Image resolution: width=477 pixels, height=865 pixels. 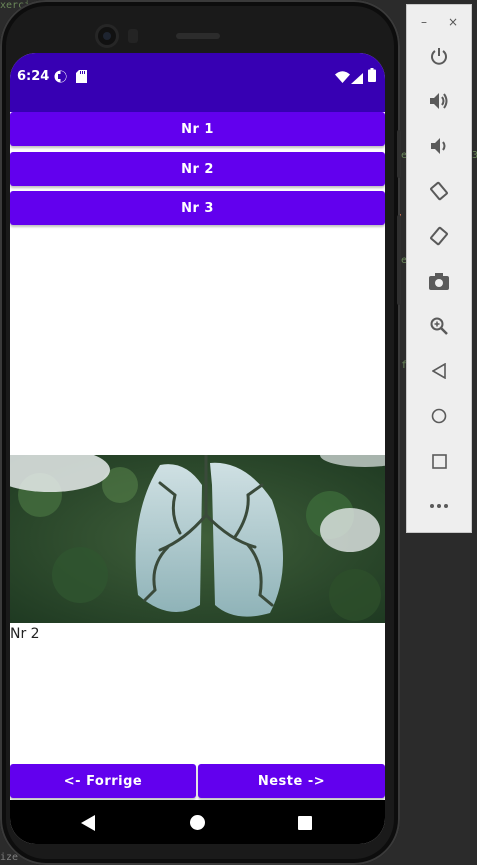 I want to click on volume-key, so click(x=399, y=260).